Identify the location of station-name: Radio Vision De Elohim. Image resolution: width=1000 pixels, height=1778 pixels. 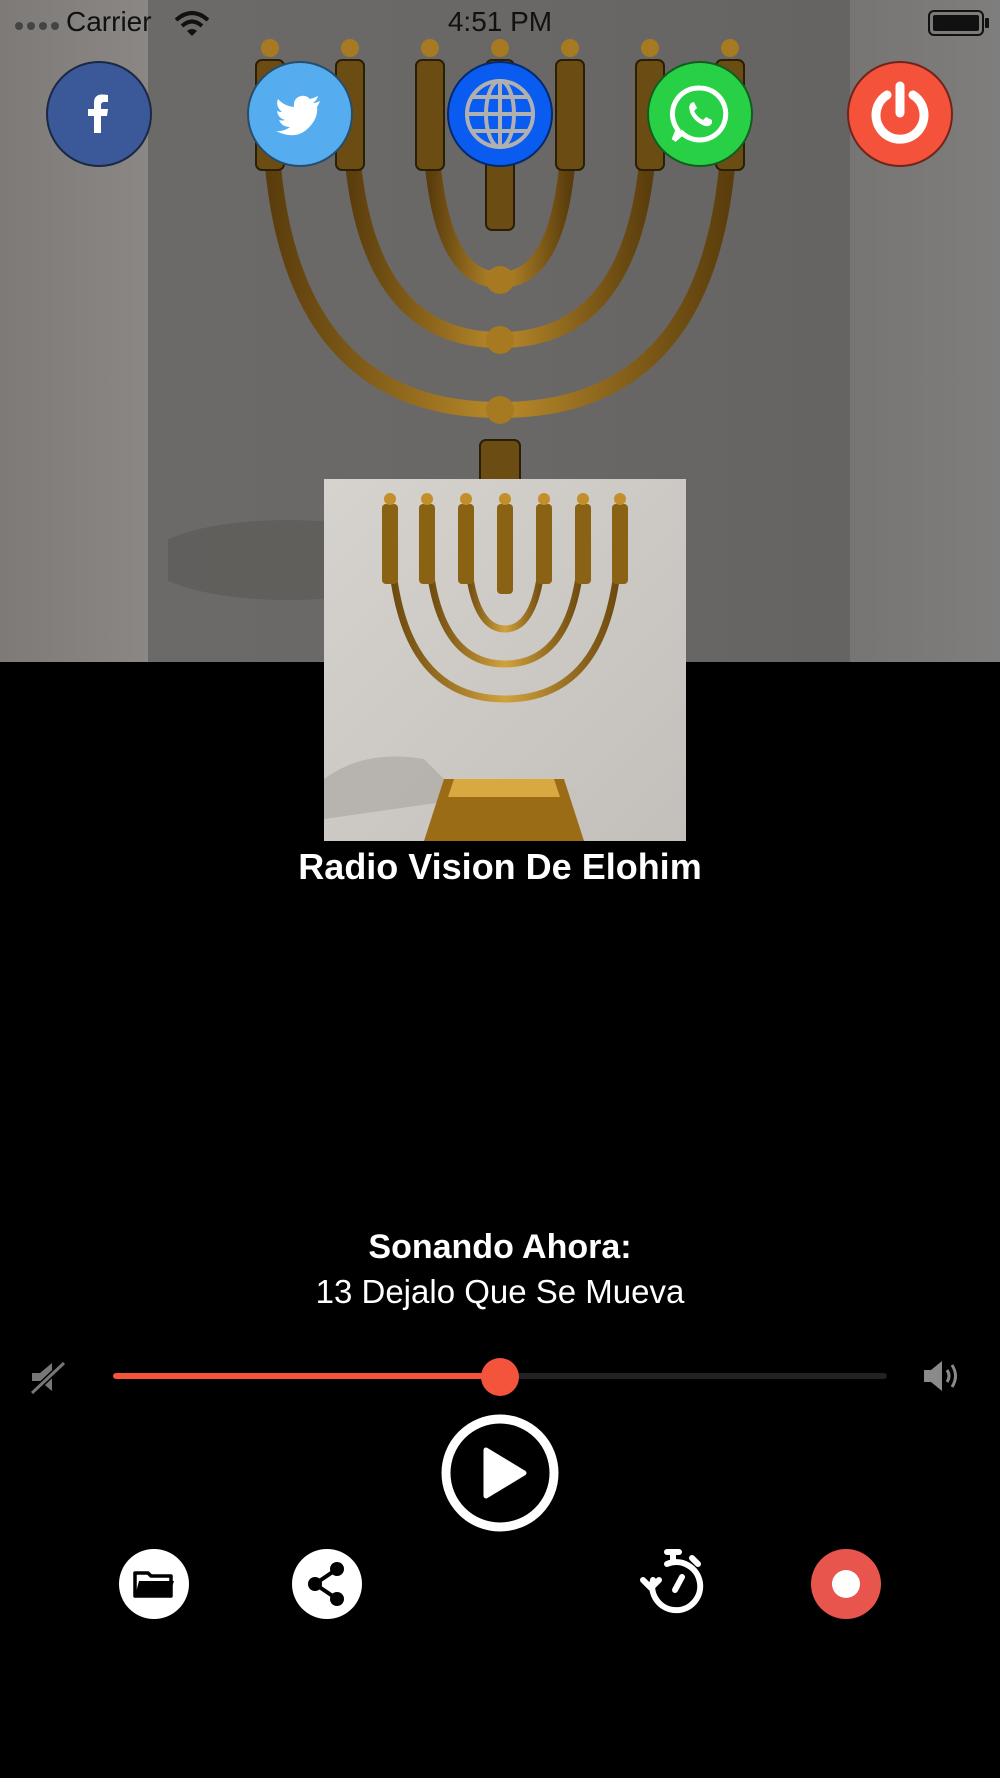
(500, 866).